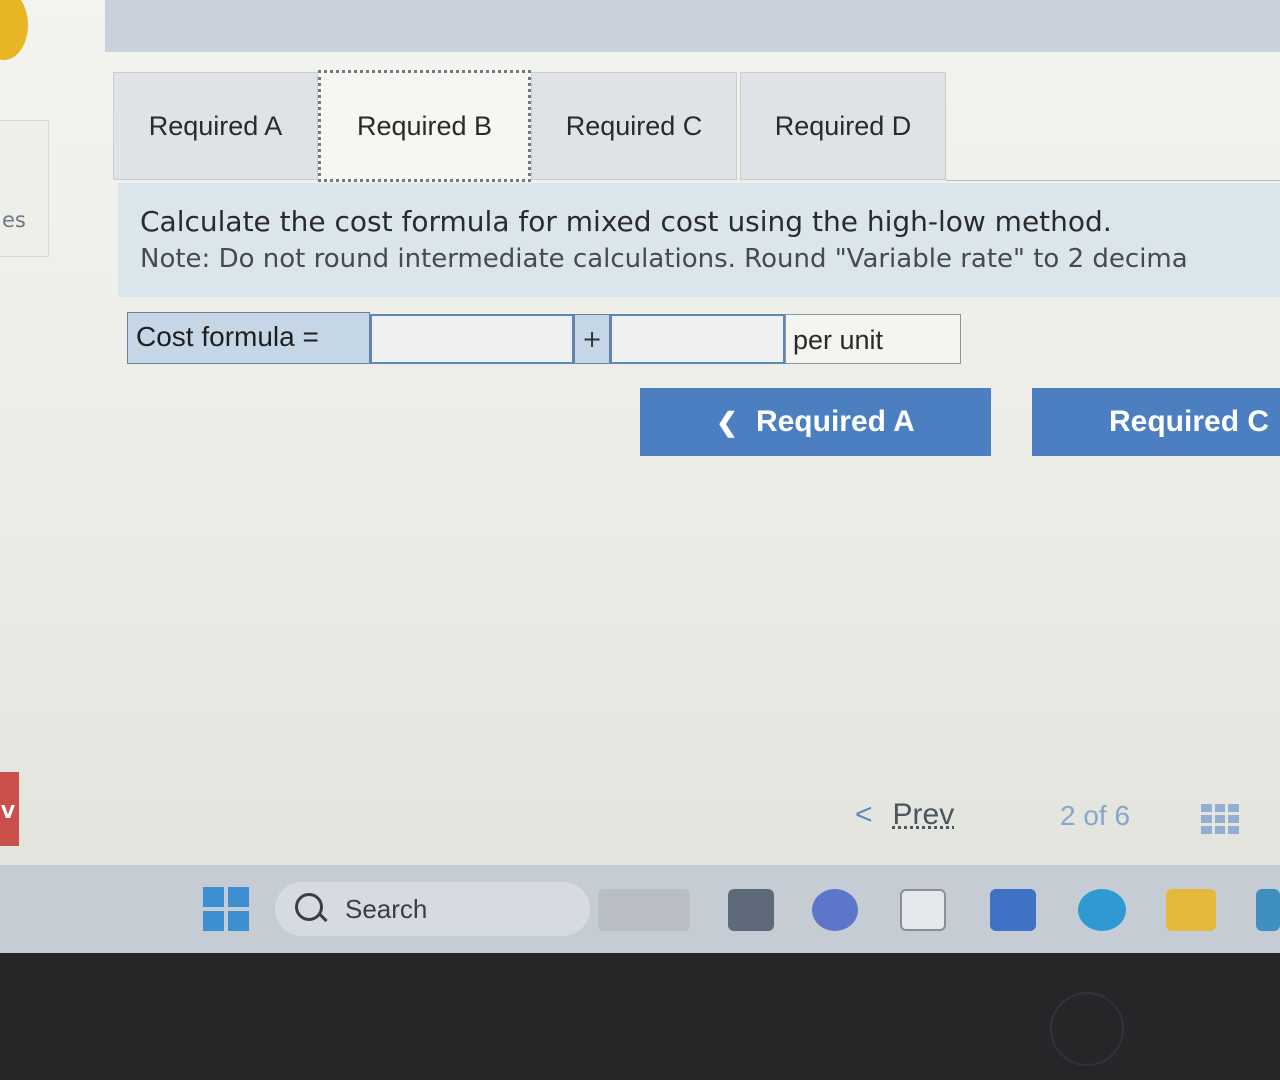  Describe the element at coordinates (923, 814) in the screenshot. I see `prev-question-label: Prev` at that location.